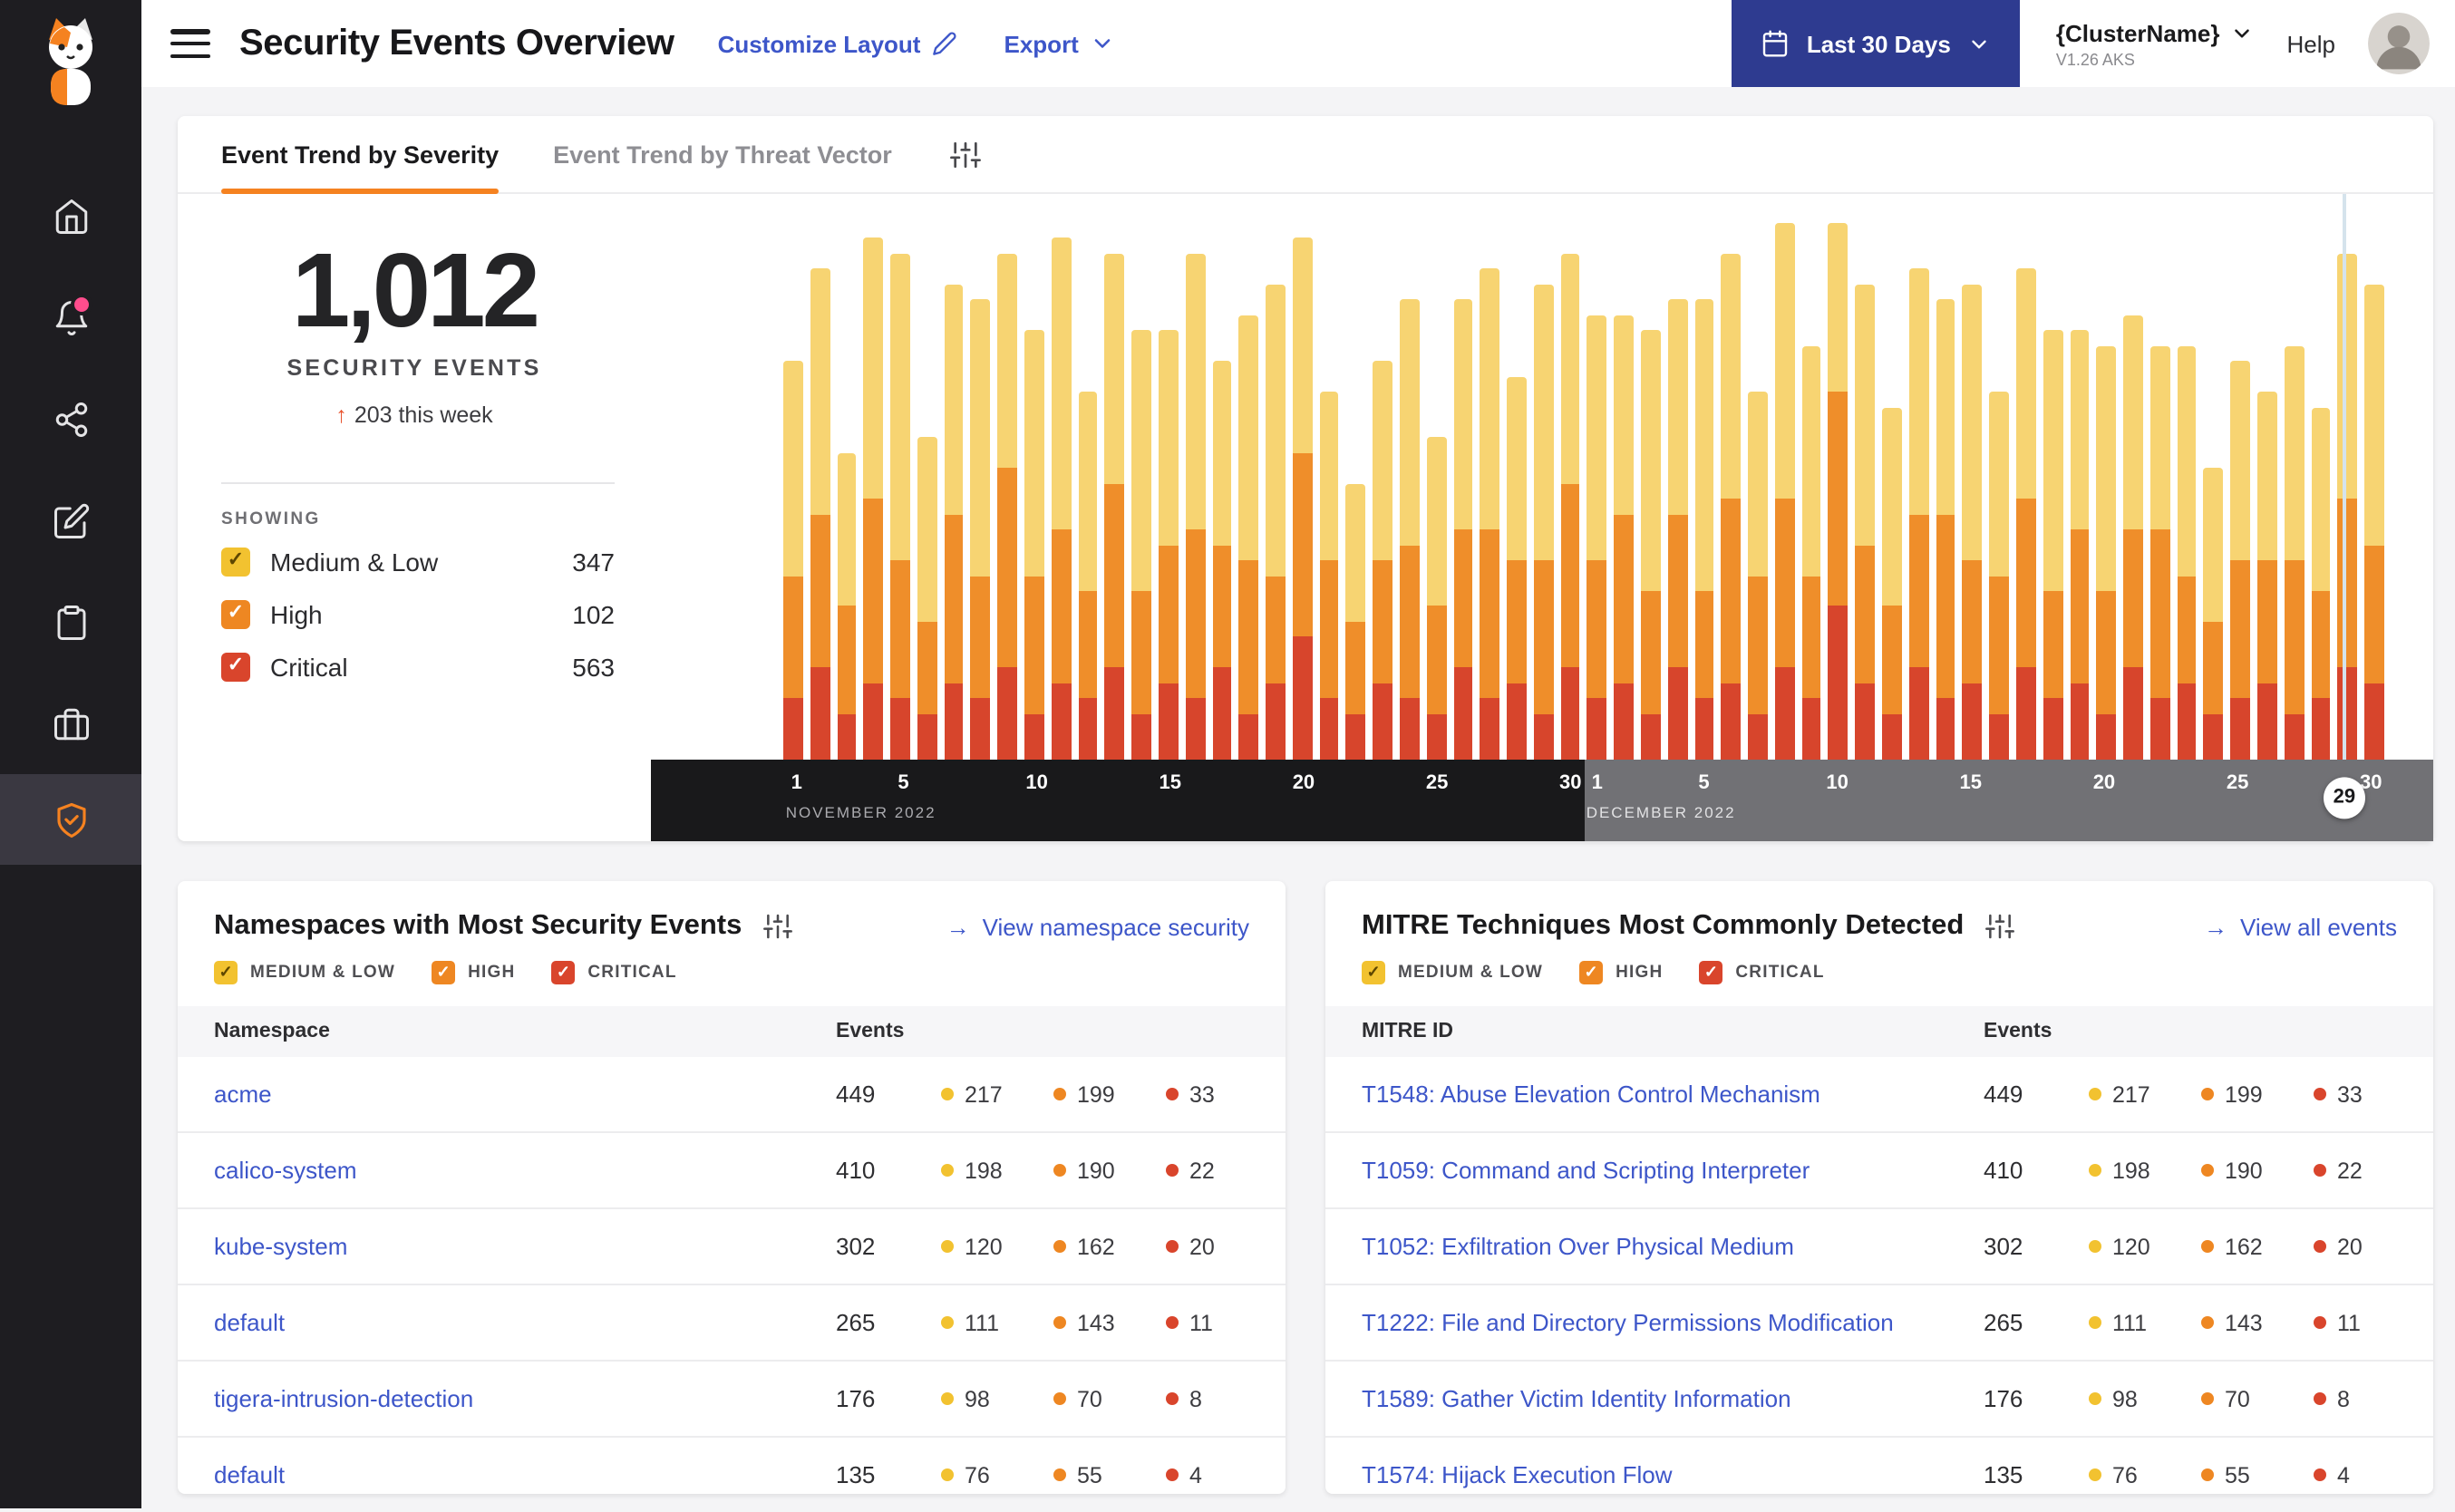 The height and width of the screenshot is (1512, 2455). I want to click on sidebar-item-compliance, so click(70, 622).